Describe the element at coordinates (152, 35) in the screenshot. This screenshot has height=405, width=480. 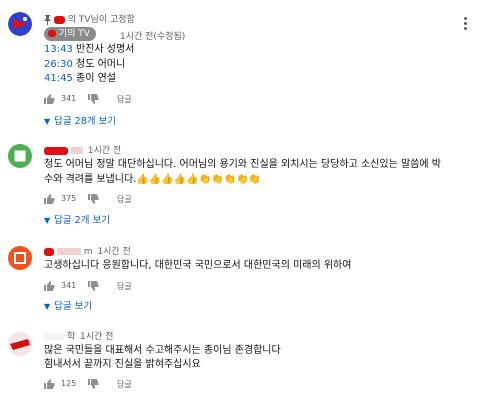
I see `comment-time: 1시간 전(수정됨)` at that location.